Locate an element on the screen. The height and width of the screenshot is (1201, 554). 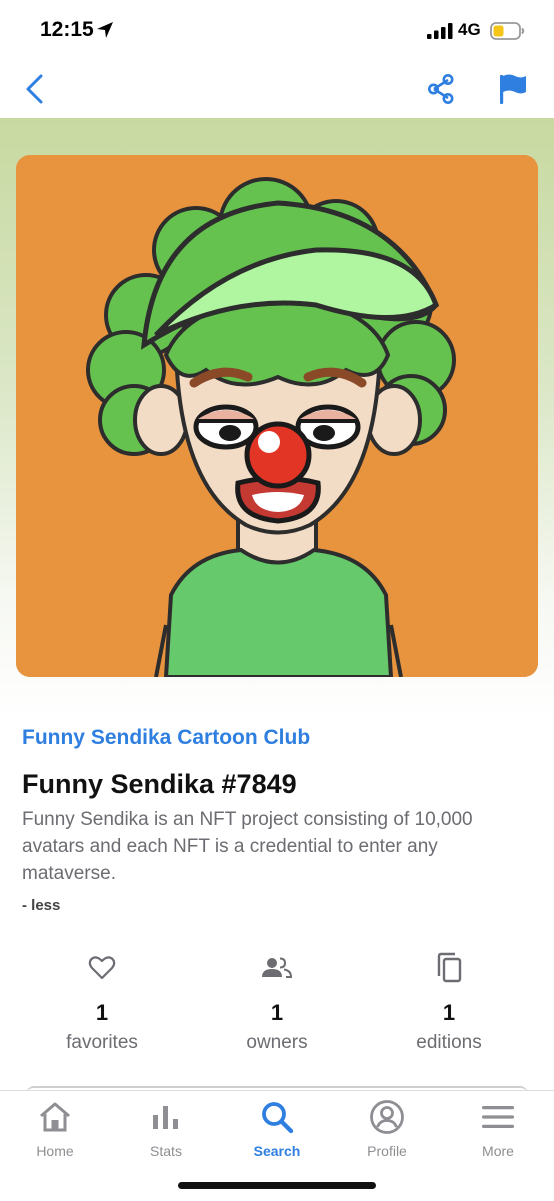
tab-profile: Profile is located at coordinates (387, 1128).